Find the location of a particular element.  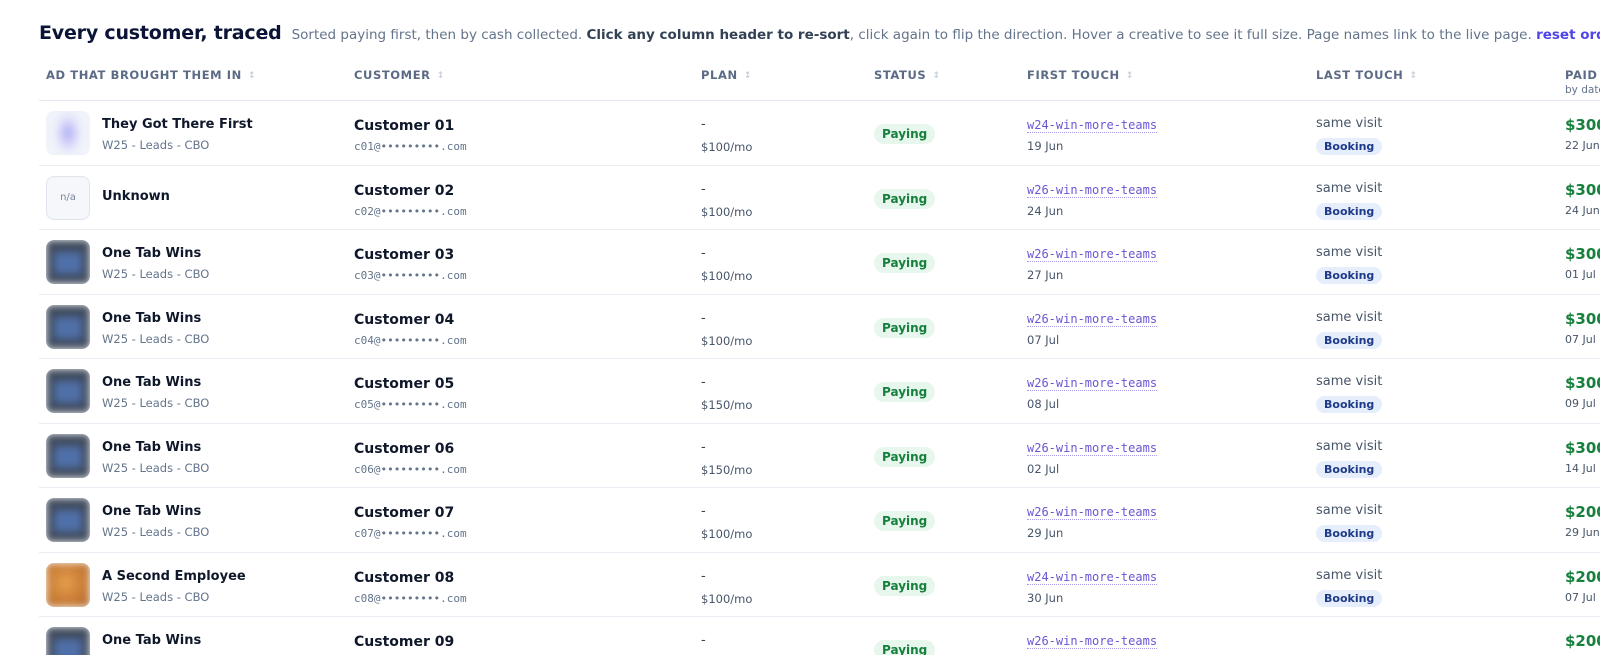

customer-email: c05@•••••••••.com is located at coordinates (410, 404).